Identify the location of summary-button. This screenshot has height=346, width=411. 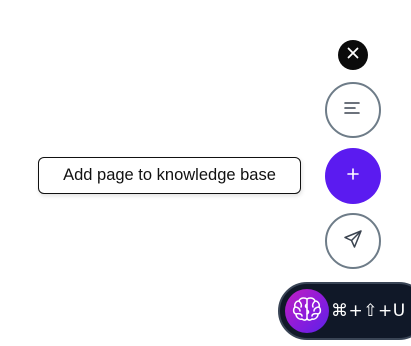
(353, 110).